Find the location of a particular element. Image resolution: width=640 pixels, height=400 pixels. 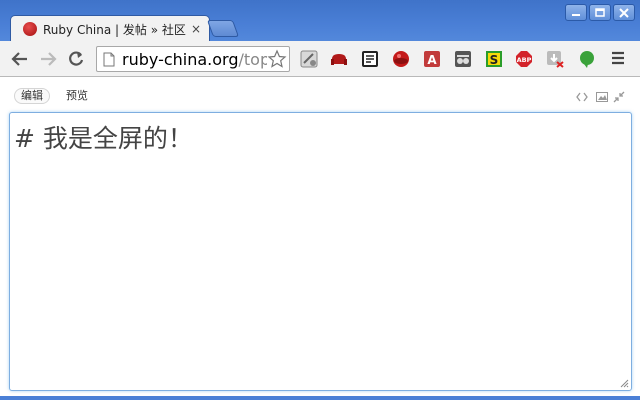

a-extension-label: A is located at coordinates (432, 60).